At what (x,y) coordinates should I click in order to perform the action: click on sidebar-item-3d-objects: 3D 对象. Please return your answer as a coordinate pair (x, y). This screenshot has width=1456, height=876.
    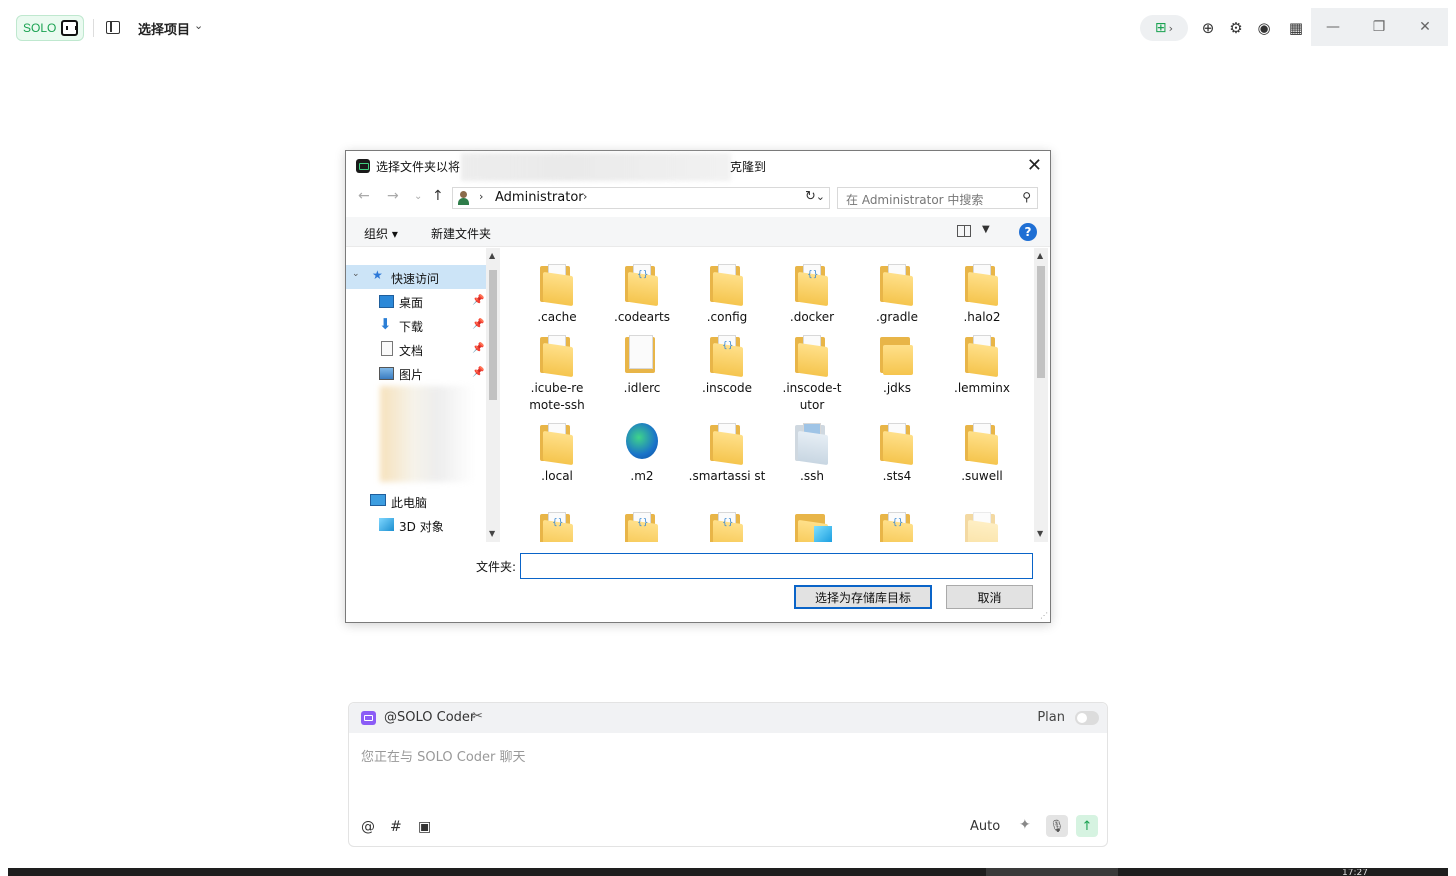
    Looking at the image, I should click on (416, 525).